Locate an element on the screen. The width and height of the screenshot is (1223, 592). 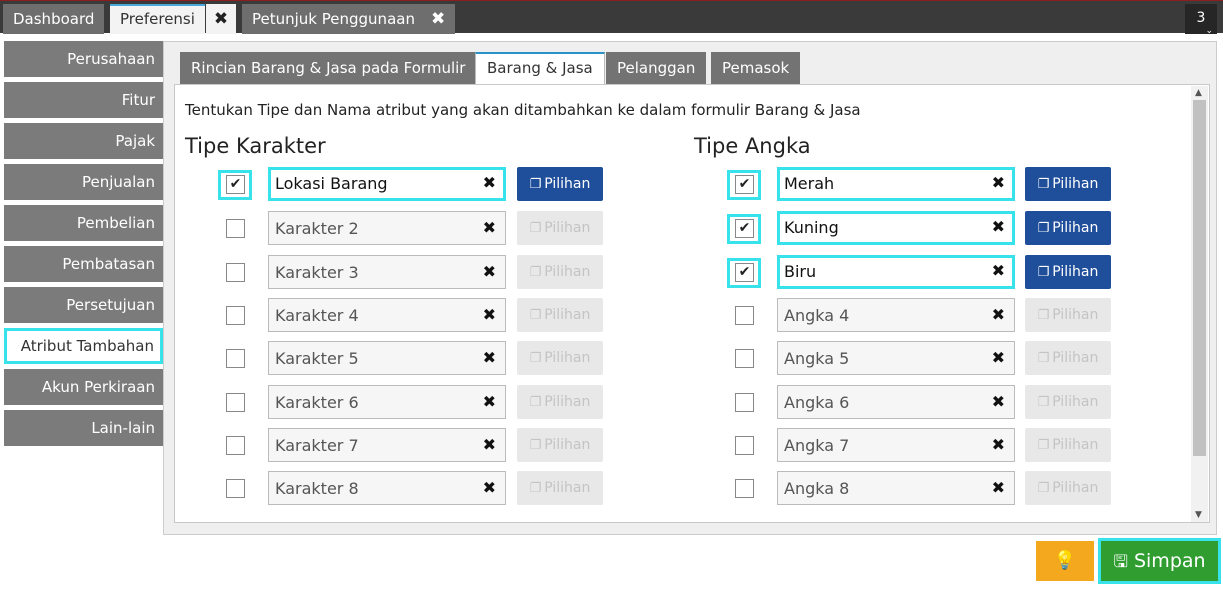
char-attr-name-field: Karakter 6 ✖ is located at coordinates (387, 402).